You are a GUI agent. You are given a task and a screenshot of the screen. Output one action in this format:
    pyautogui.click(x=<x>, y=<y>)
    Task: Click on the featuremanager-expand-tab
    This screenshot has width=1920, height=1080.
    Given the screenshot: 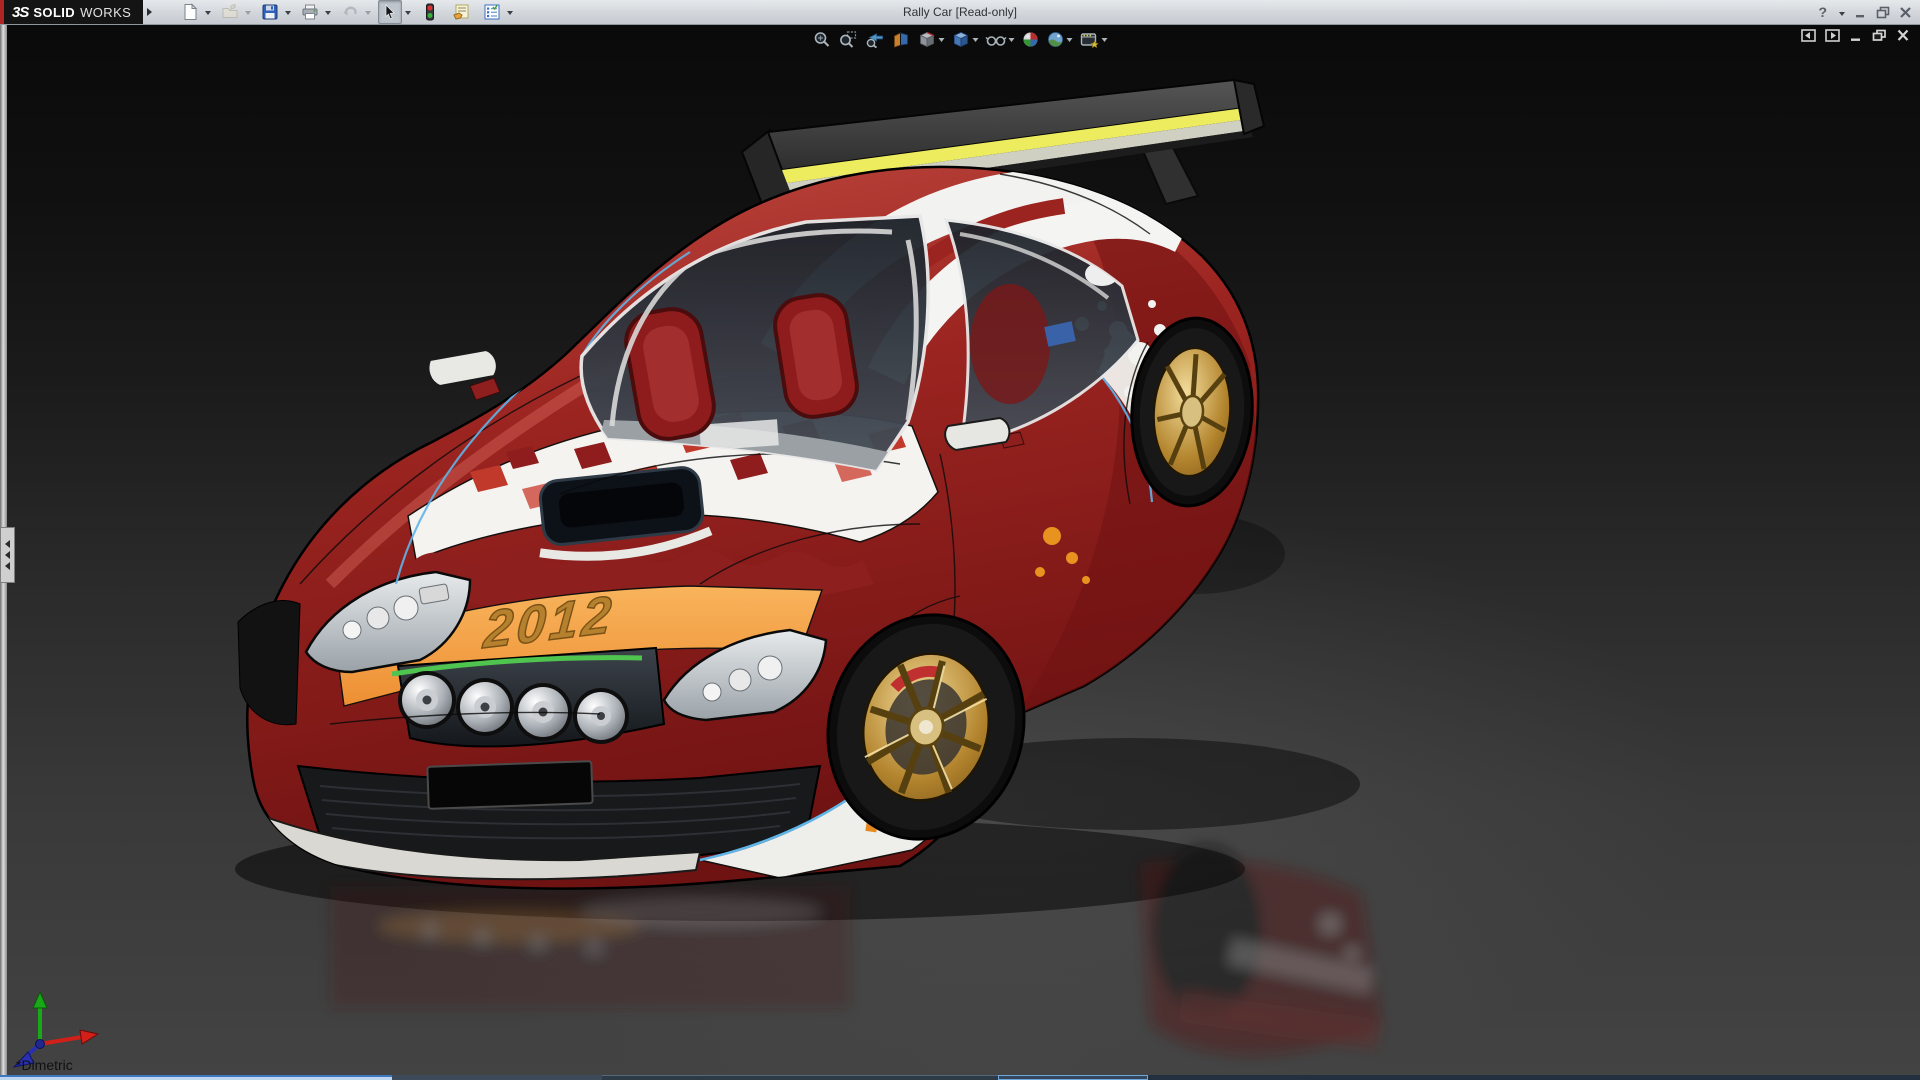 What is the action you would take?
    pyautogui.click(x=7, y=555)
    